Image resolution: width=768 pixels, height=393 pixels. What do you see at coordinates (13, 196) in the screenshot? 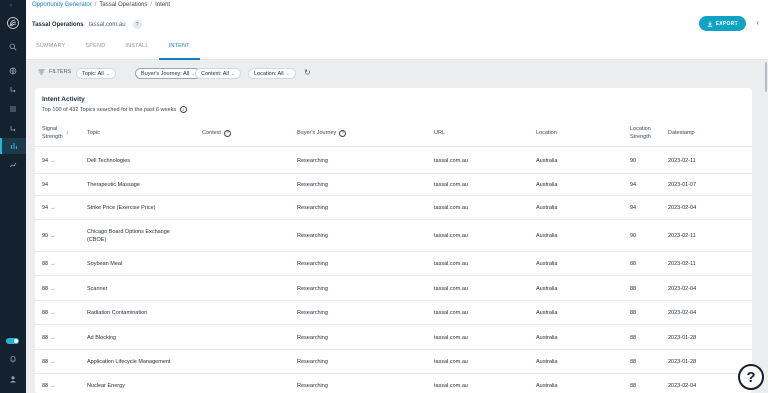
I see `left-sidebar: ›` at bounding box center [13, 196].